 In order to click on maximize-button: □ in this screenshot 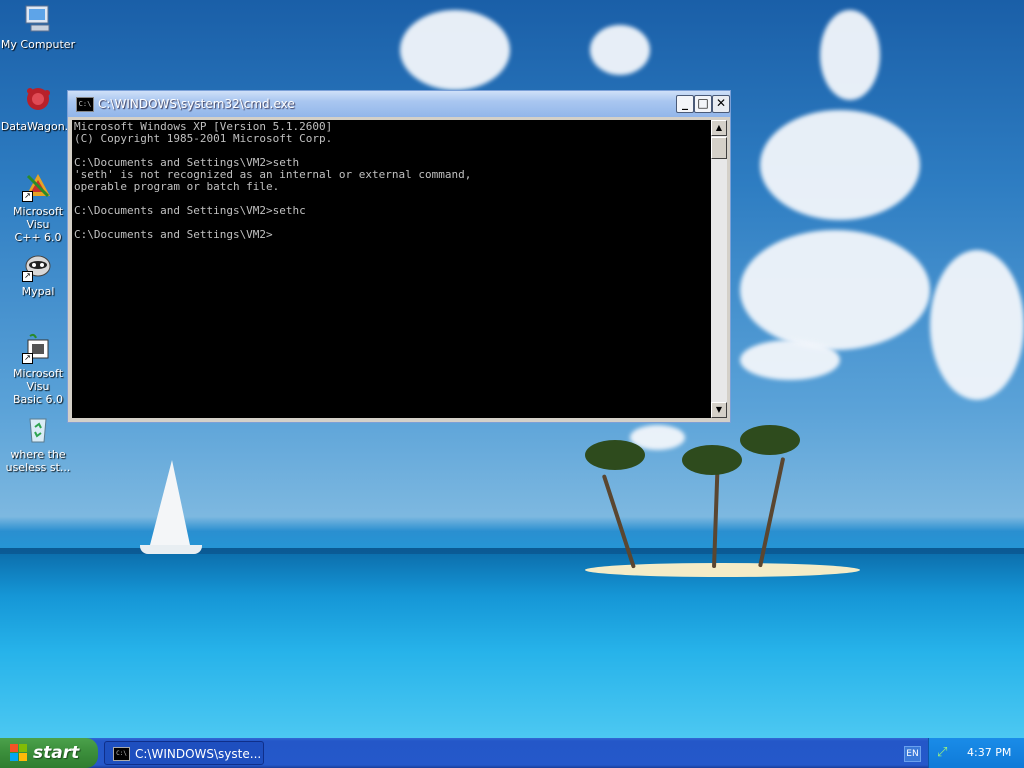, I will do `click(703, 104)`.